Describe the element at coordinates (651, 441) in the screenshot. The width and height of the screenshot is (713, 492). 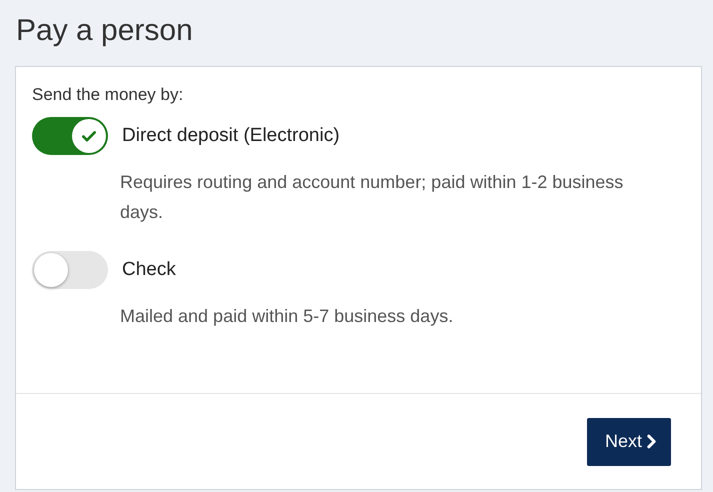
I see `chevron-right-icon` at that location.